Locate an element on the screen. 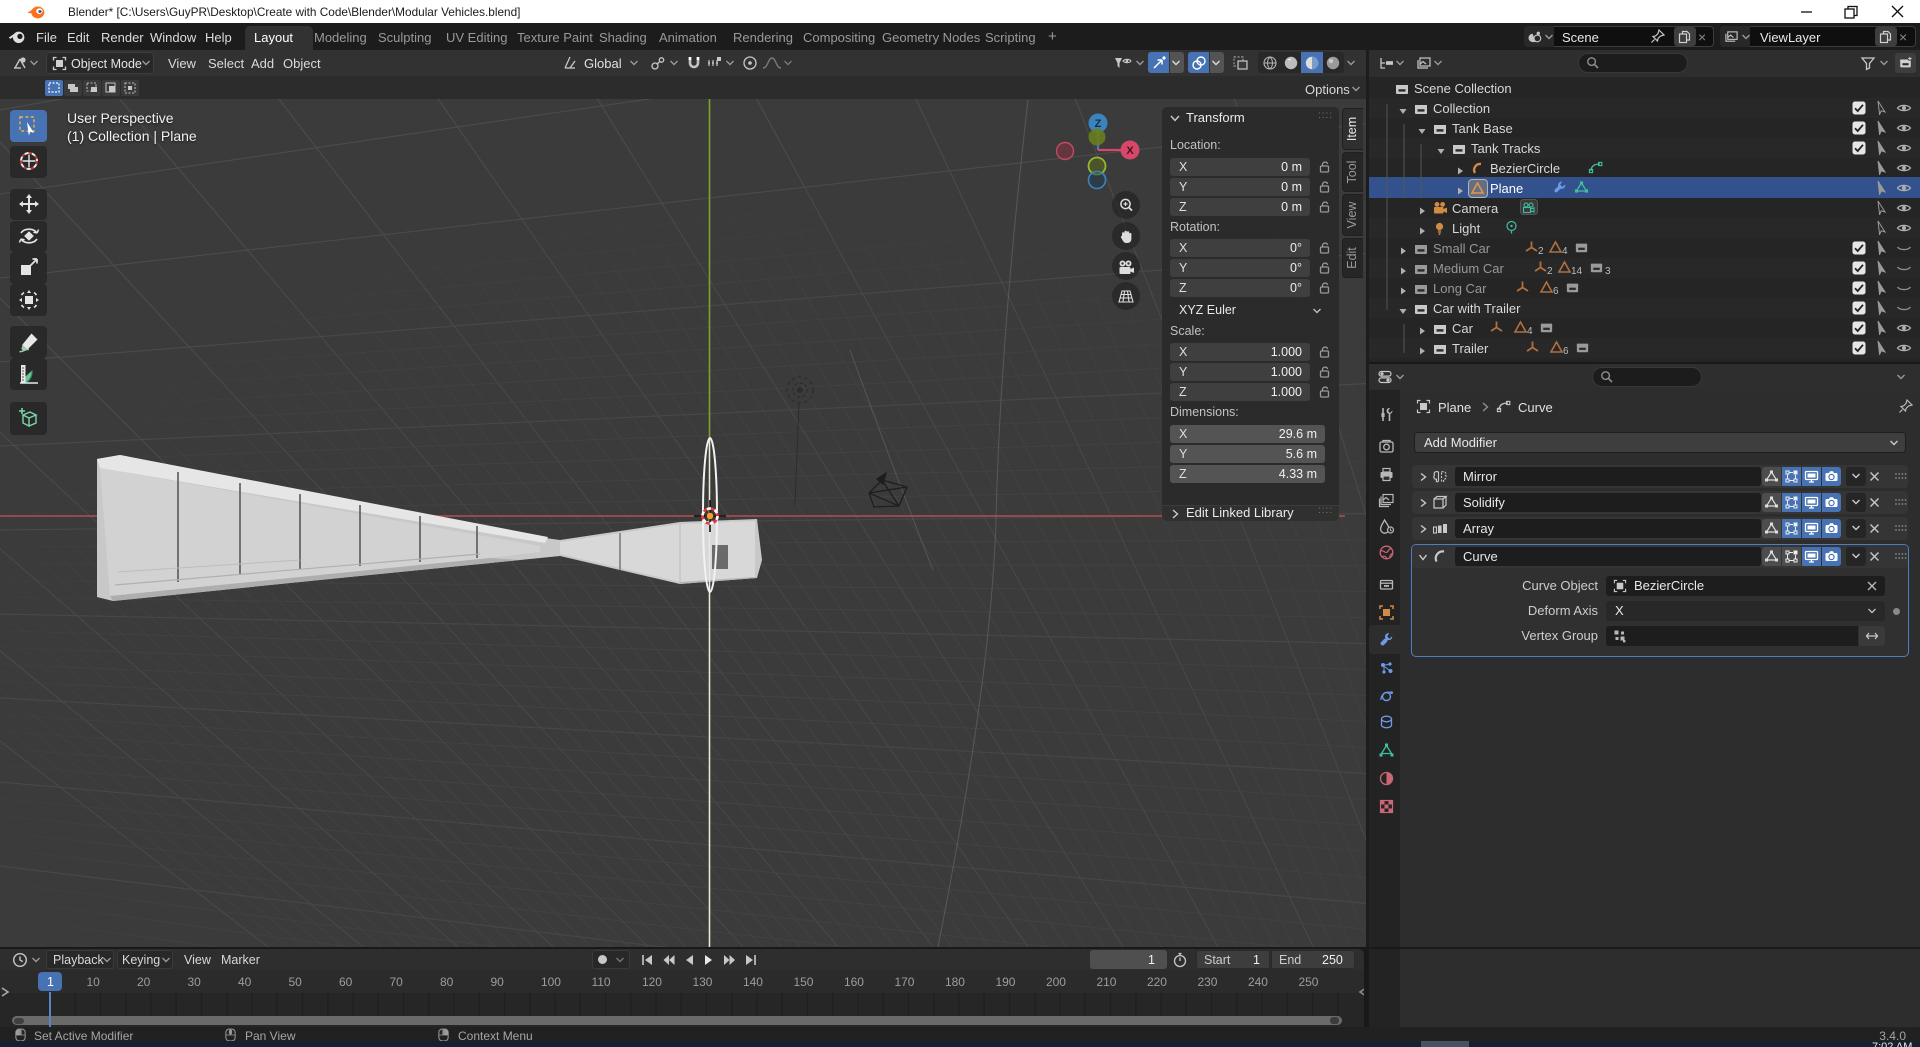 The width and height of the screenshot is (1920, 1047). svg-text: Z is located at coordinates (1098, 124).